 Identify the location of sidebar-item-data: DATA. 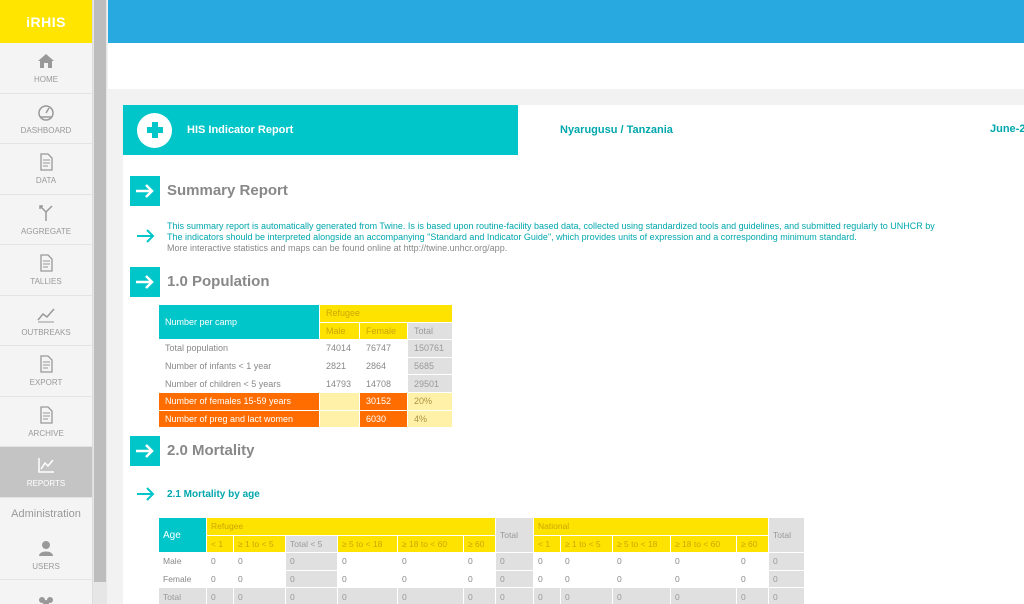
(46, 169).